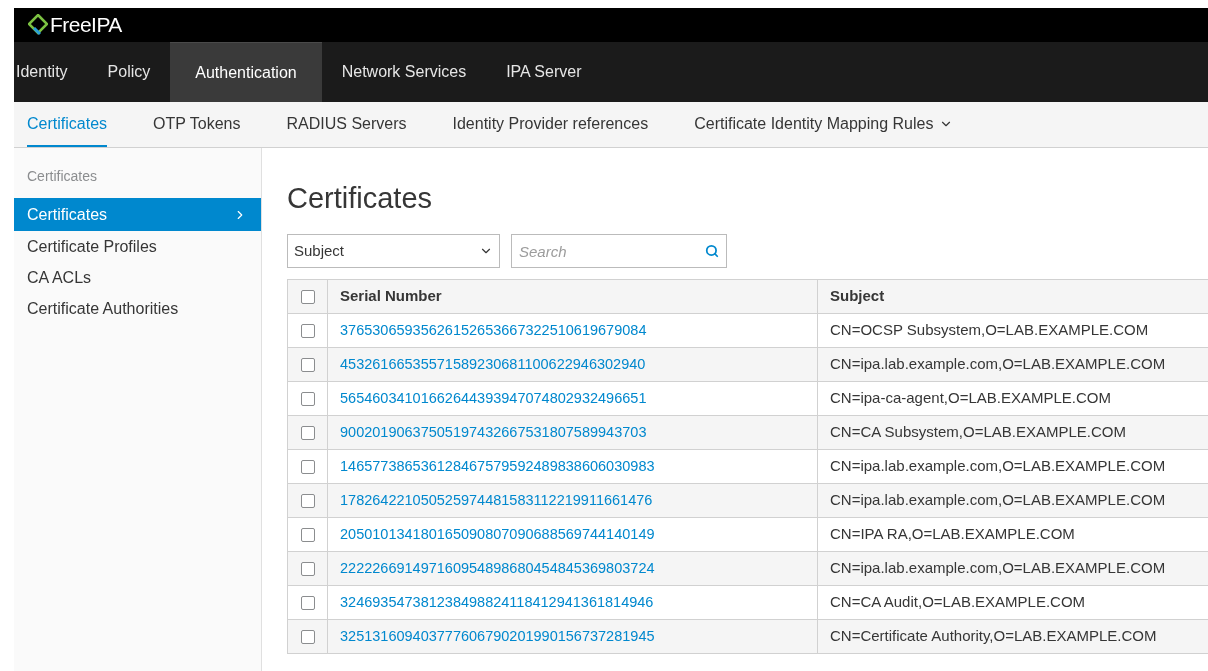 The height and width of the screenshot is (671, 1208). I want to click on filter-select: Subject, so click(393, 251).